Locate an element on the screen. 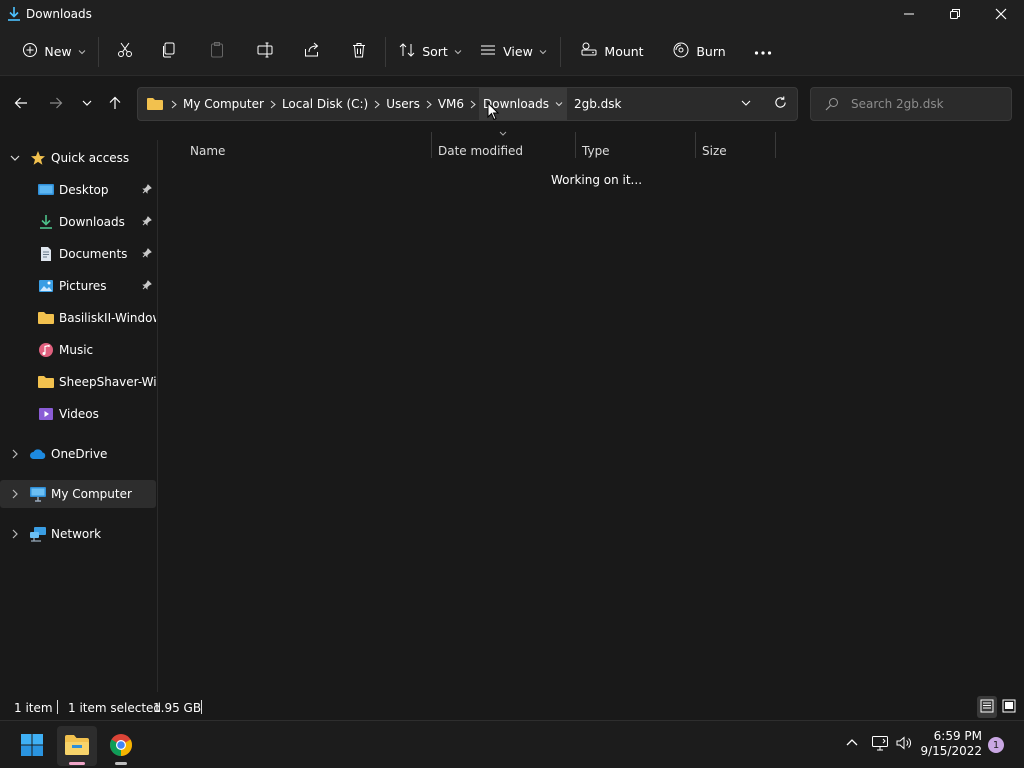  ellipsis-icon is located at coordinates (763, 52).